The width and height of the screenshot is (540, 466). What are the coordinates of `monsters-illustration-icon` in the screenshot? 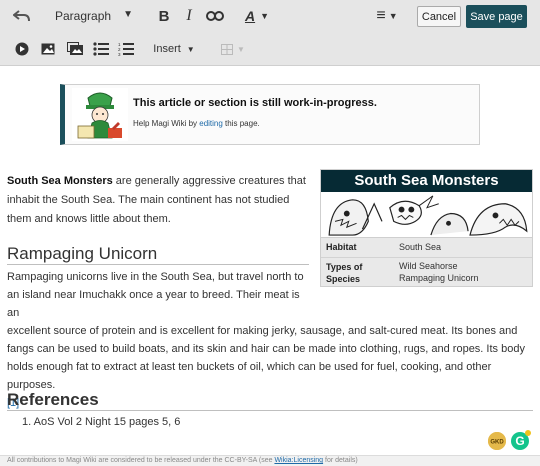 It's located at (426, 215).